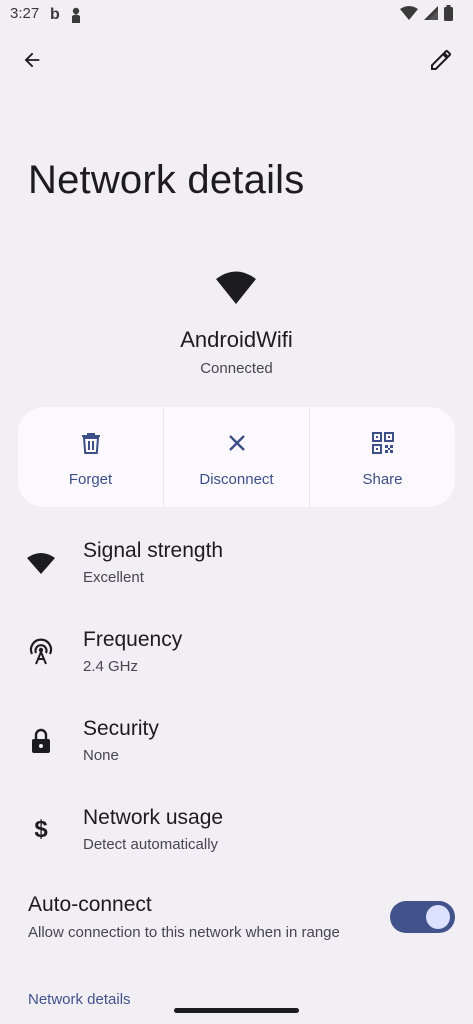 This screenshot has height=1024, width=473. Describe the element at coordinates (66, 15) in the screenshot. I see `status-left-icons: b` at that location.